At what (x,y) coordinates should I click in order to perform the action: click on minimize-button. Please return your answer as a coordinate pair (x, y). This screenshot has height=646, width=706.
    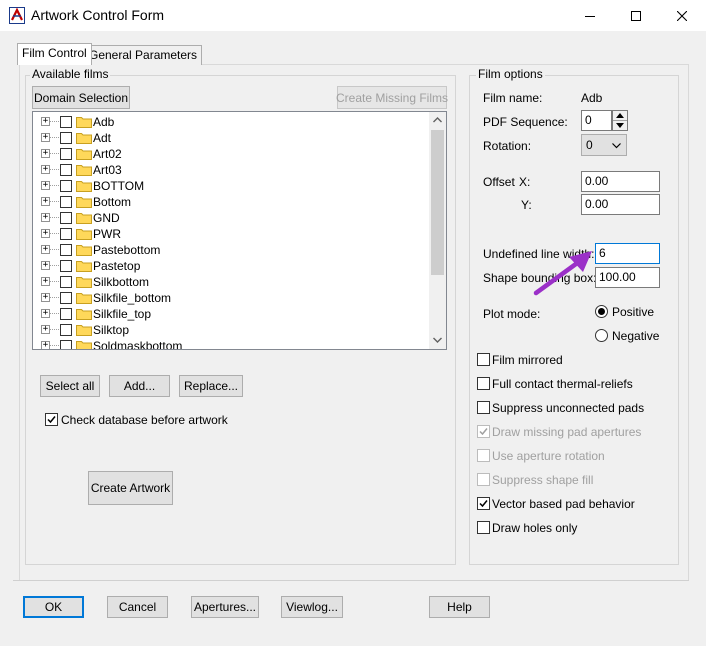
    Looking at the image, I should click on (590, 15).